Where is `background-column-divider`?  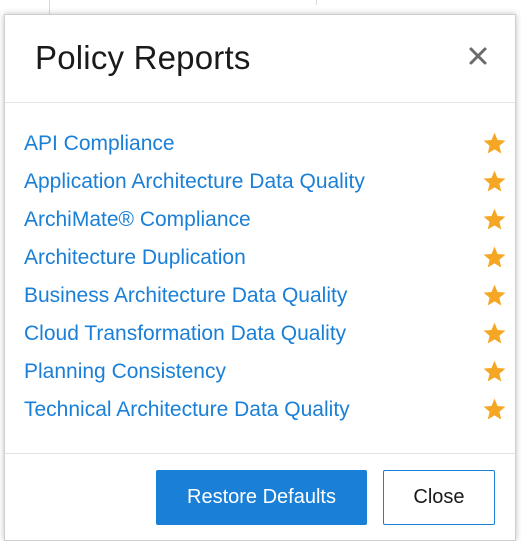
background-column-divider is located at coordinates (316, 2).